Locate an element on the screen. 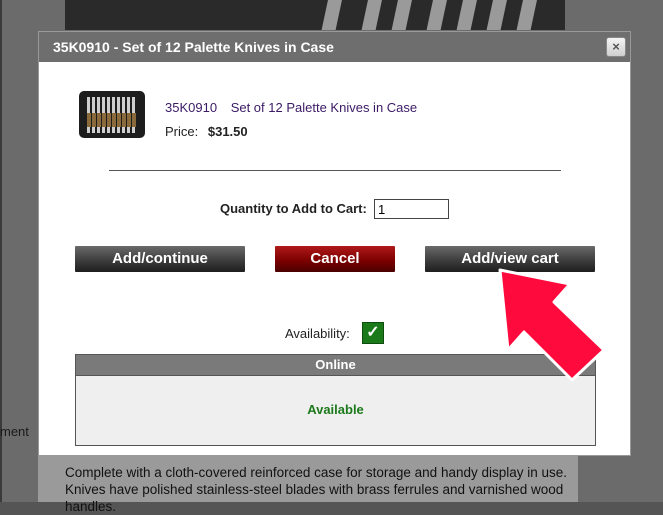  close-button: × is located at coordinates (616, 47).